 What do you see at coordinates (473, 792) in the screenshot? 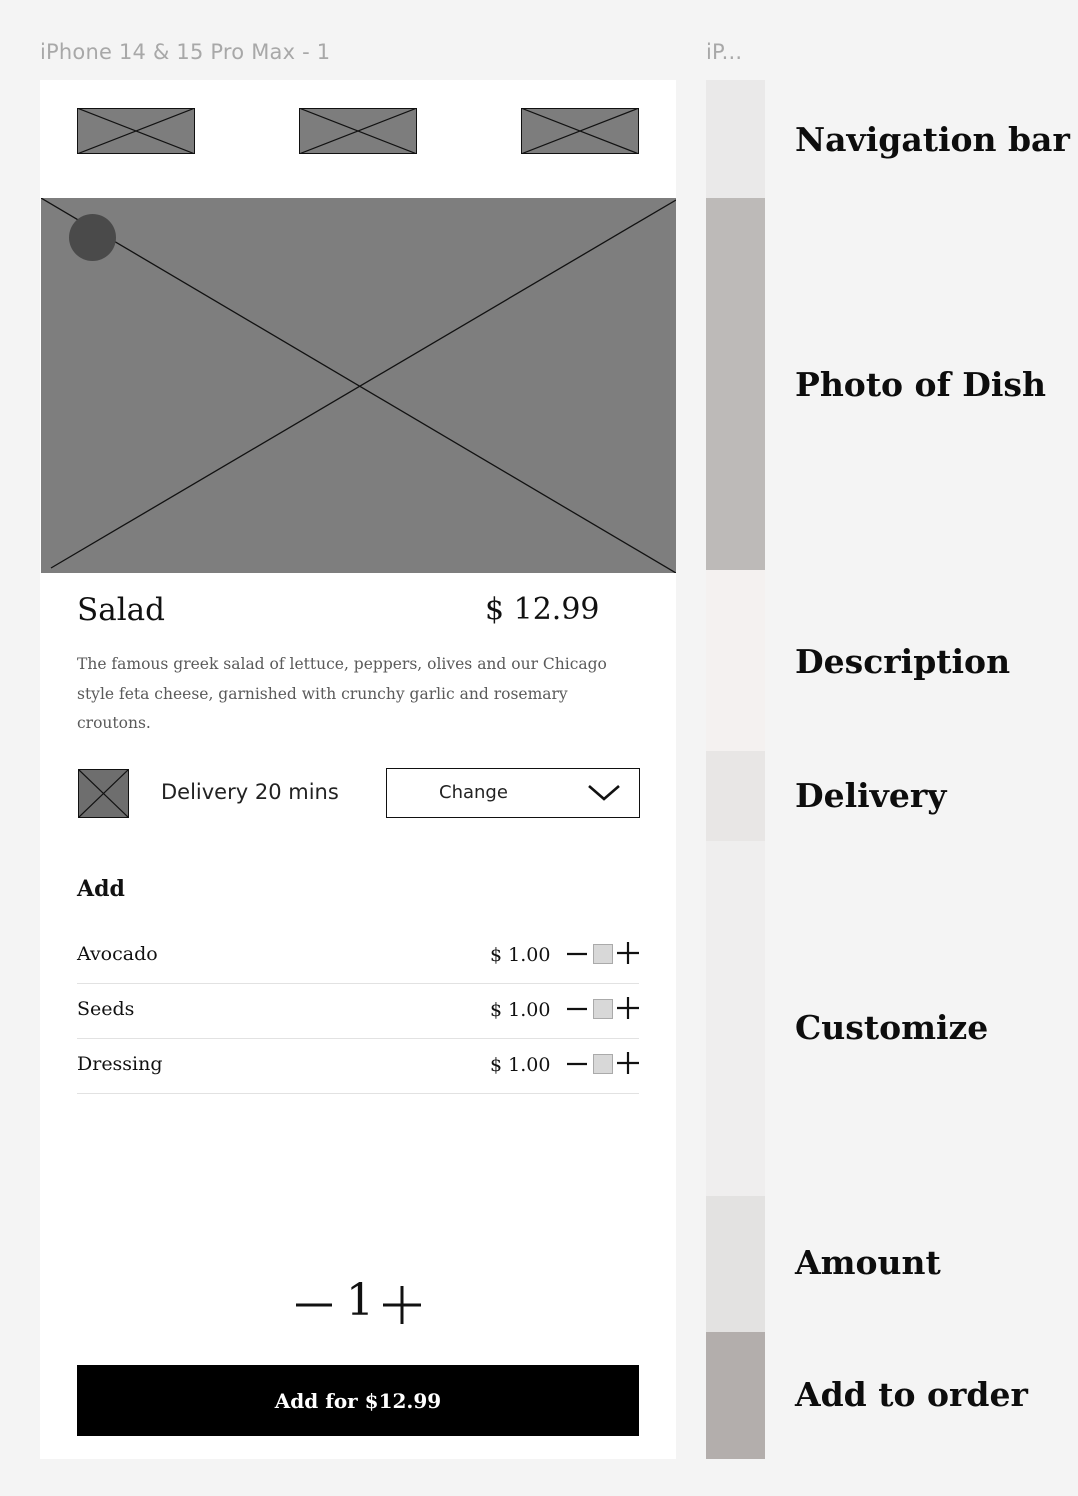
I see `change-label: Change` at bounding box center [473, 792].